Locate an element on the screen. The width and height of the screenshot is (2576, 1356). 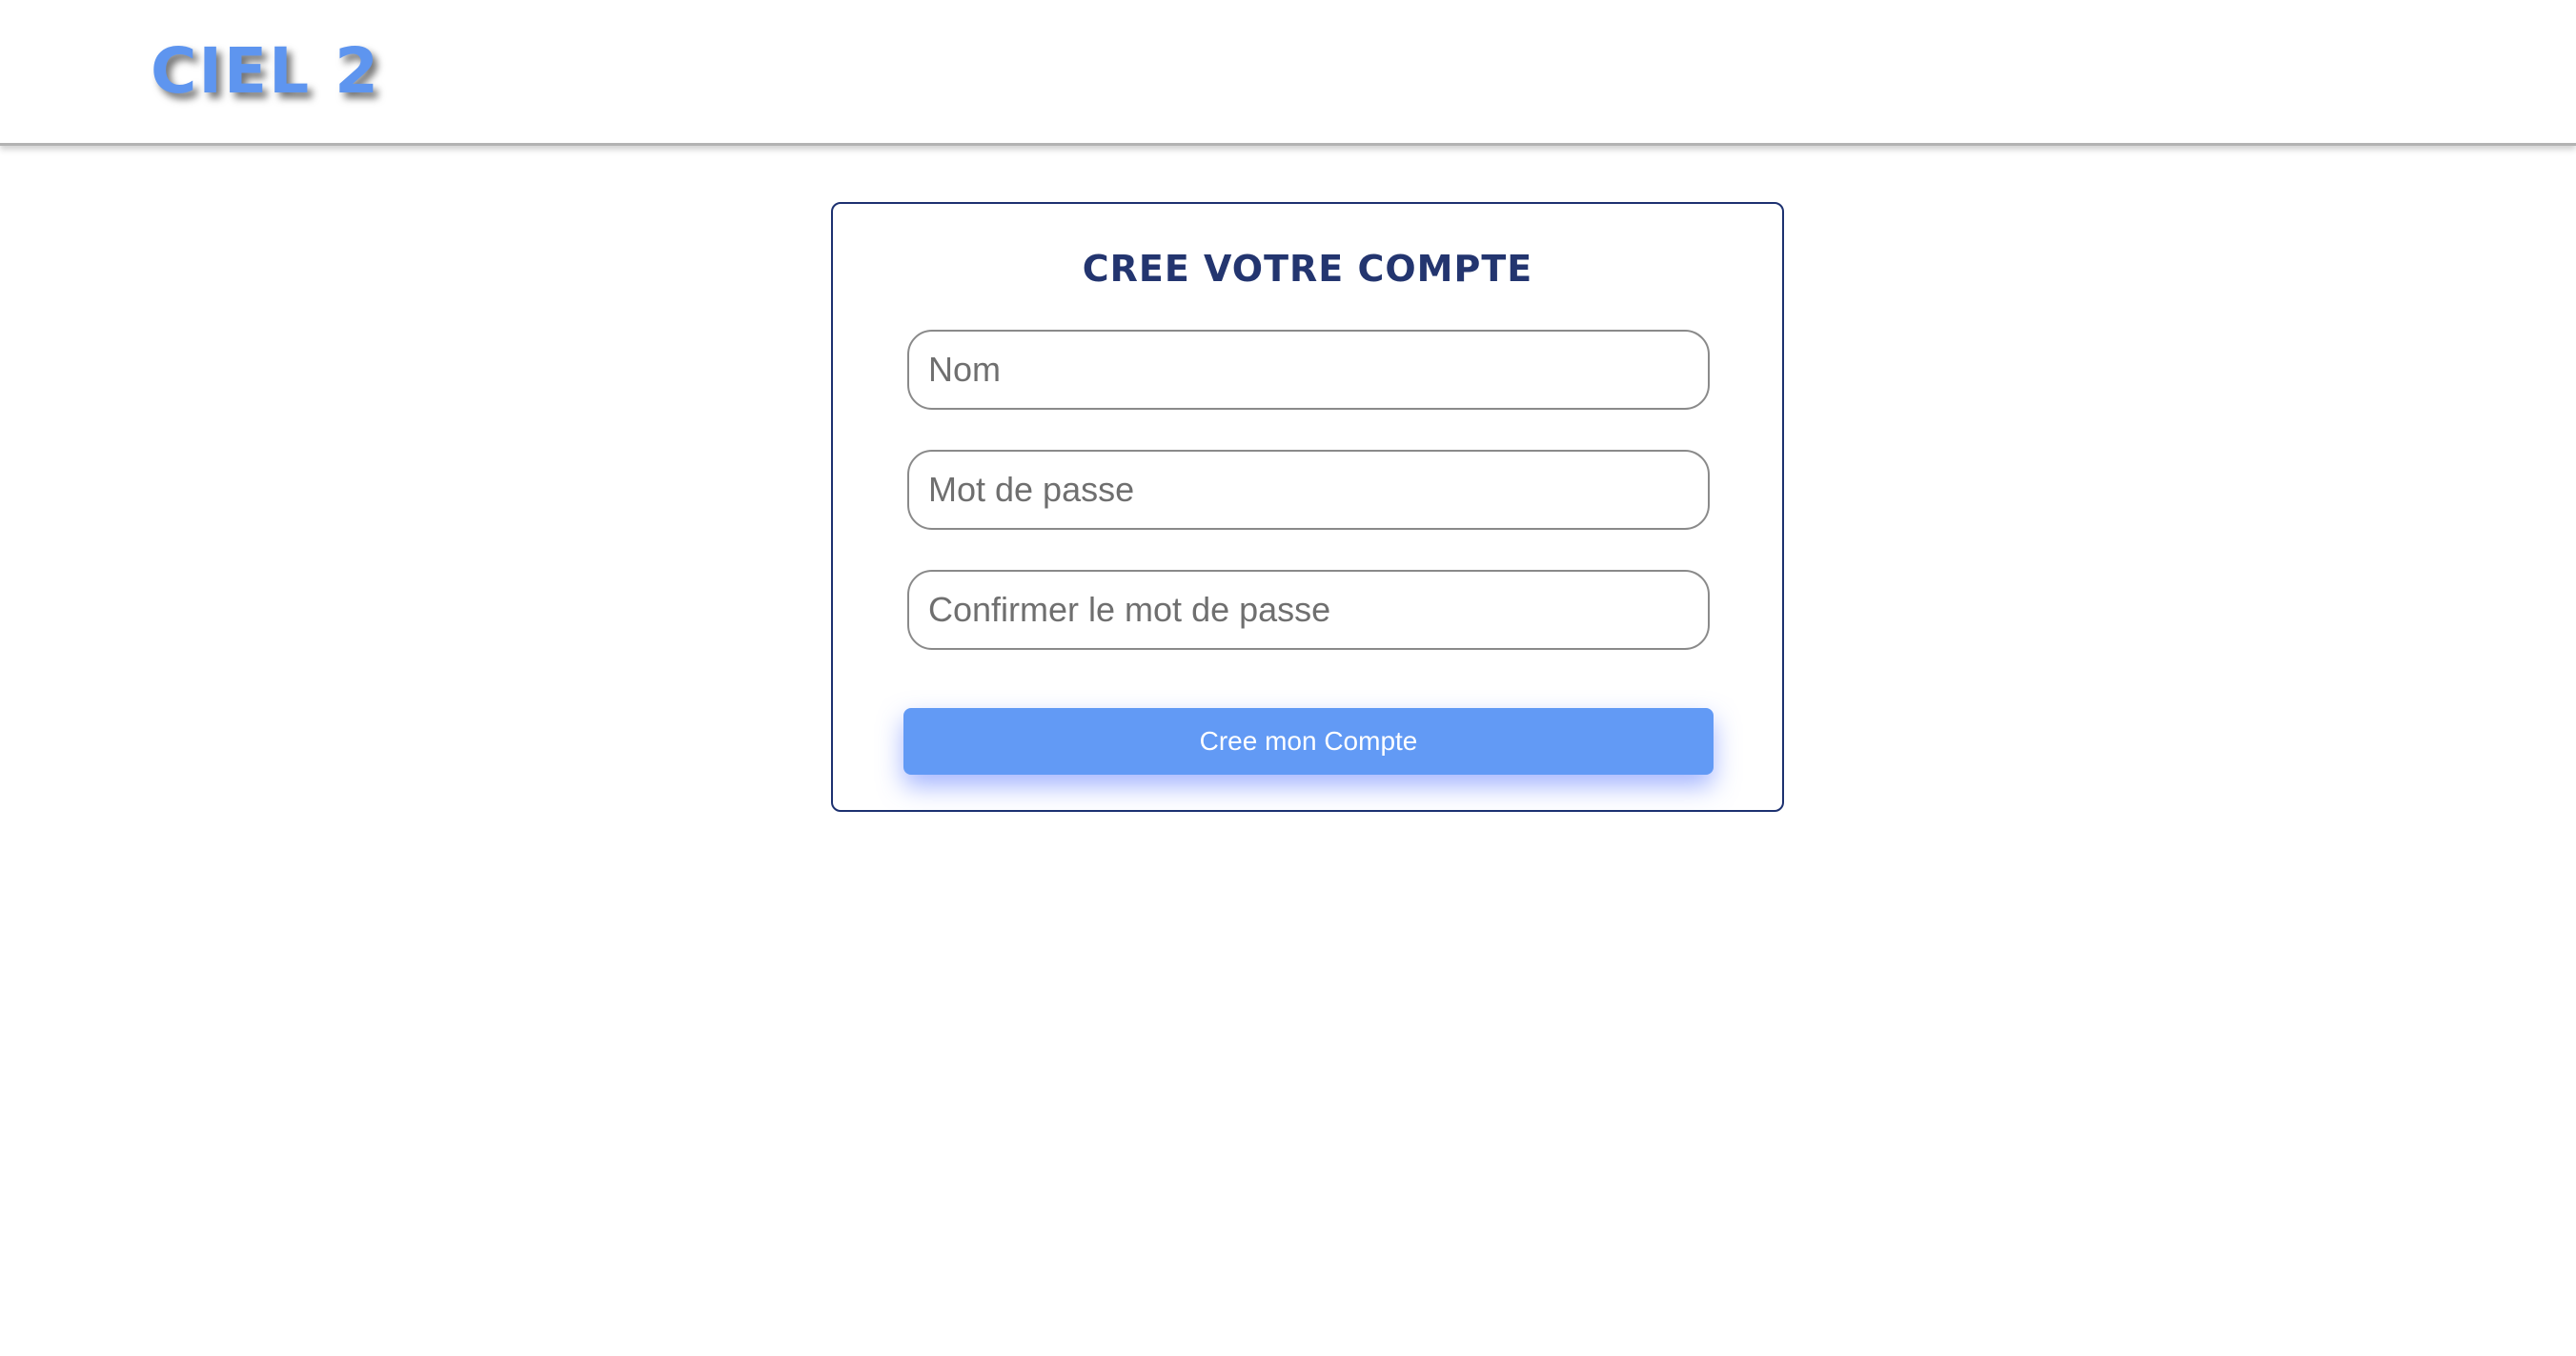
password-input is located at coordinates (1308, 490).